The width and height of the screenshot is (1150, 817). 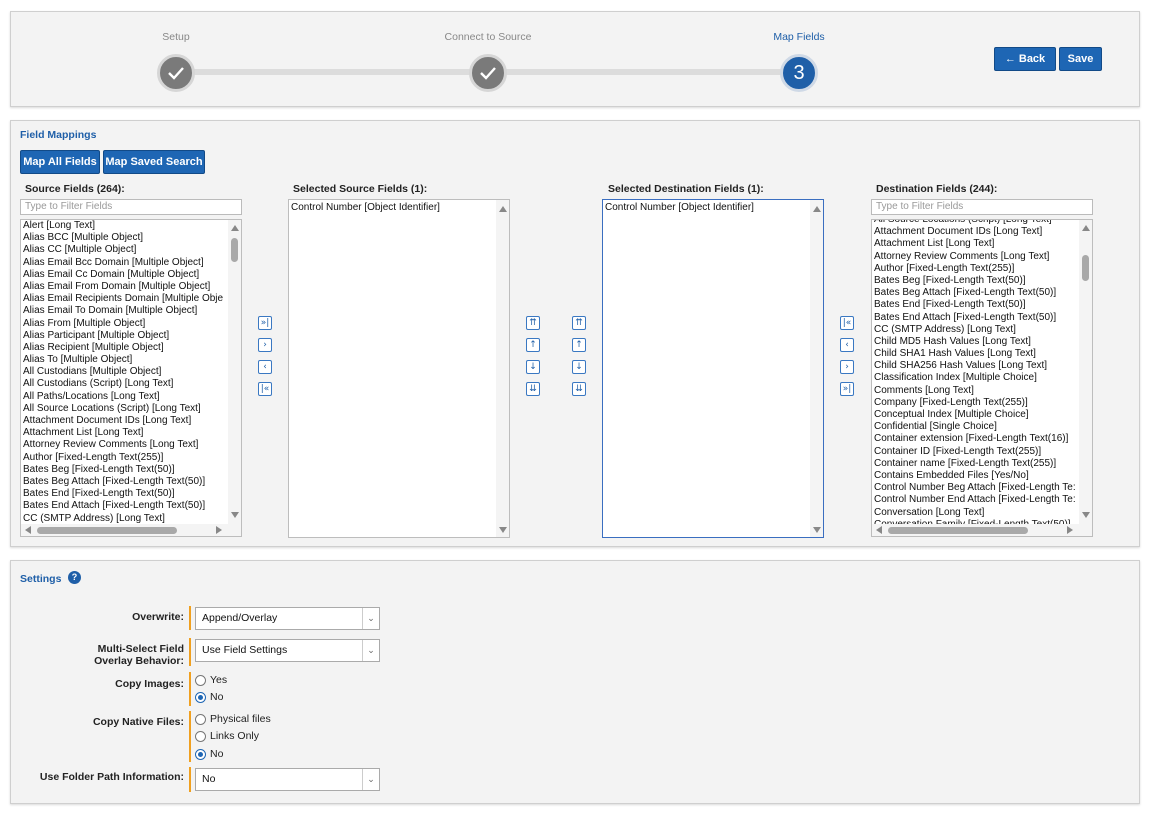 I want to click on copy-images-no-option: No, so click(x=209, y=697).